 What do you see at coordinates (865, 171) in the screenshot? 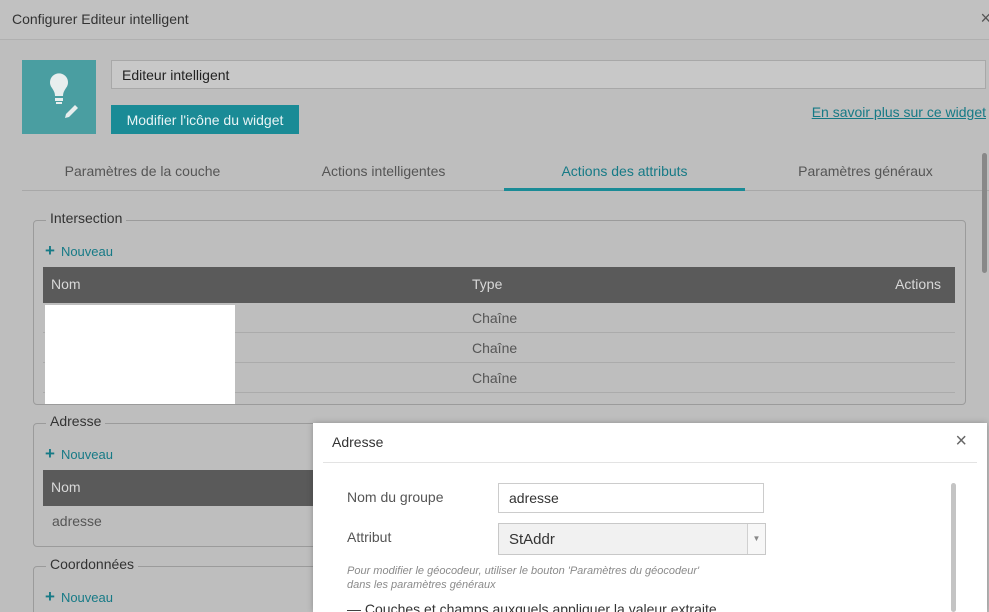
I see `tab-general-settings: Paramètres généraux` at bounding box center [865, 171].